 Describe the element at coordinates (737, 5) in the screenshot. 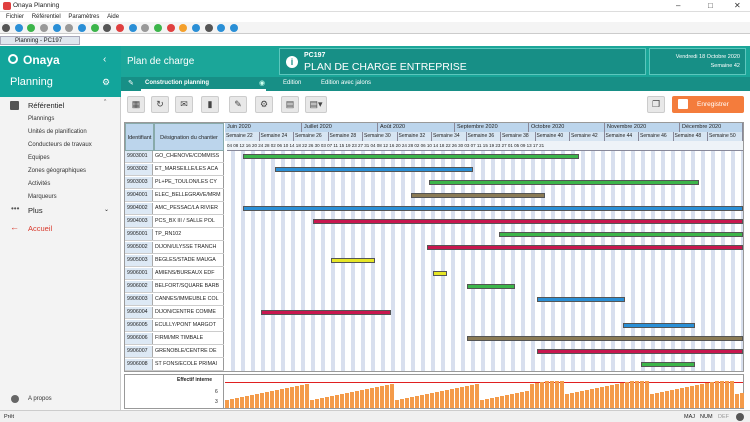

I see `close-icon: ✕` at that location.